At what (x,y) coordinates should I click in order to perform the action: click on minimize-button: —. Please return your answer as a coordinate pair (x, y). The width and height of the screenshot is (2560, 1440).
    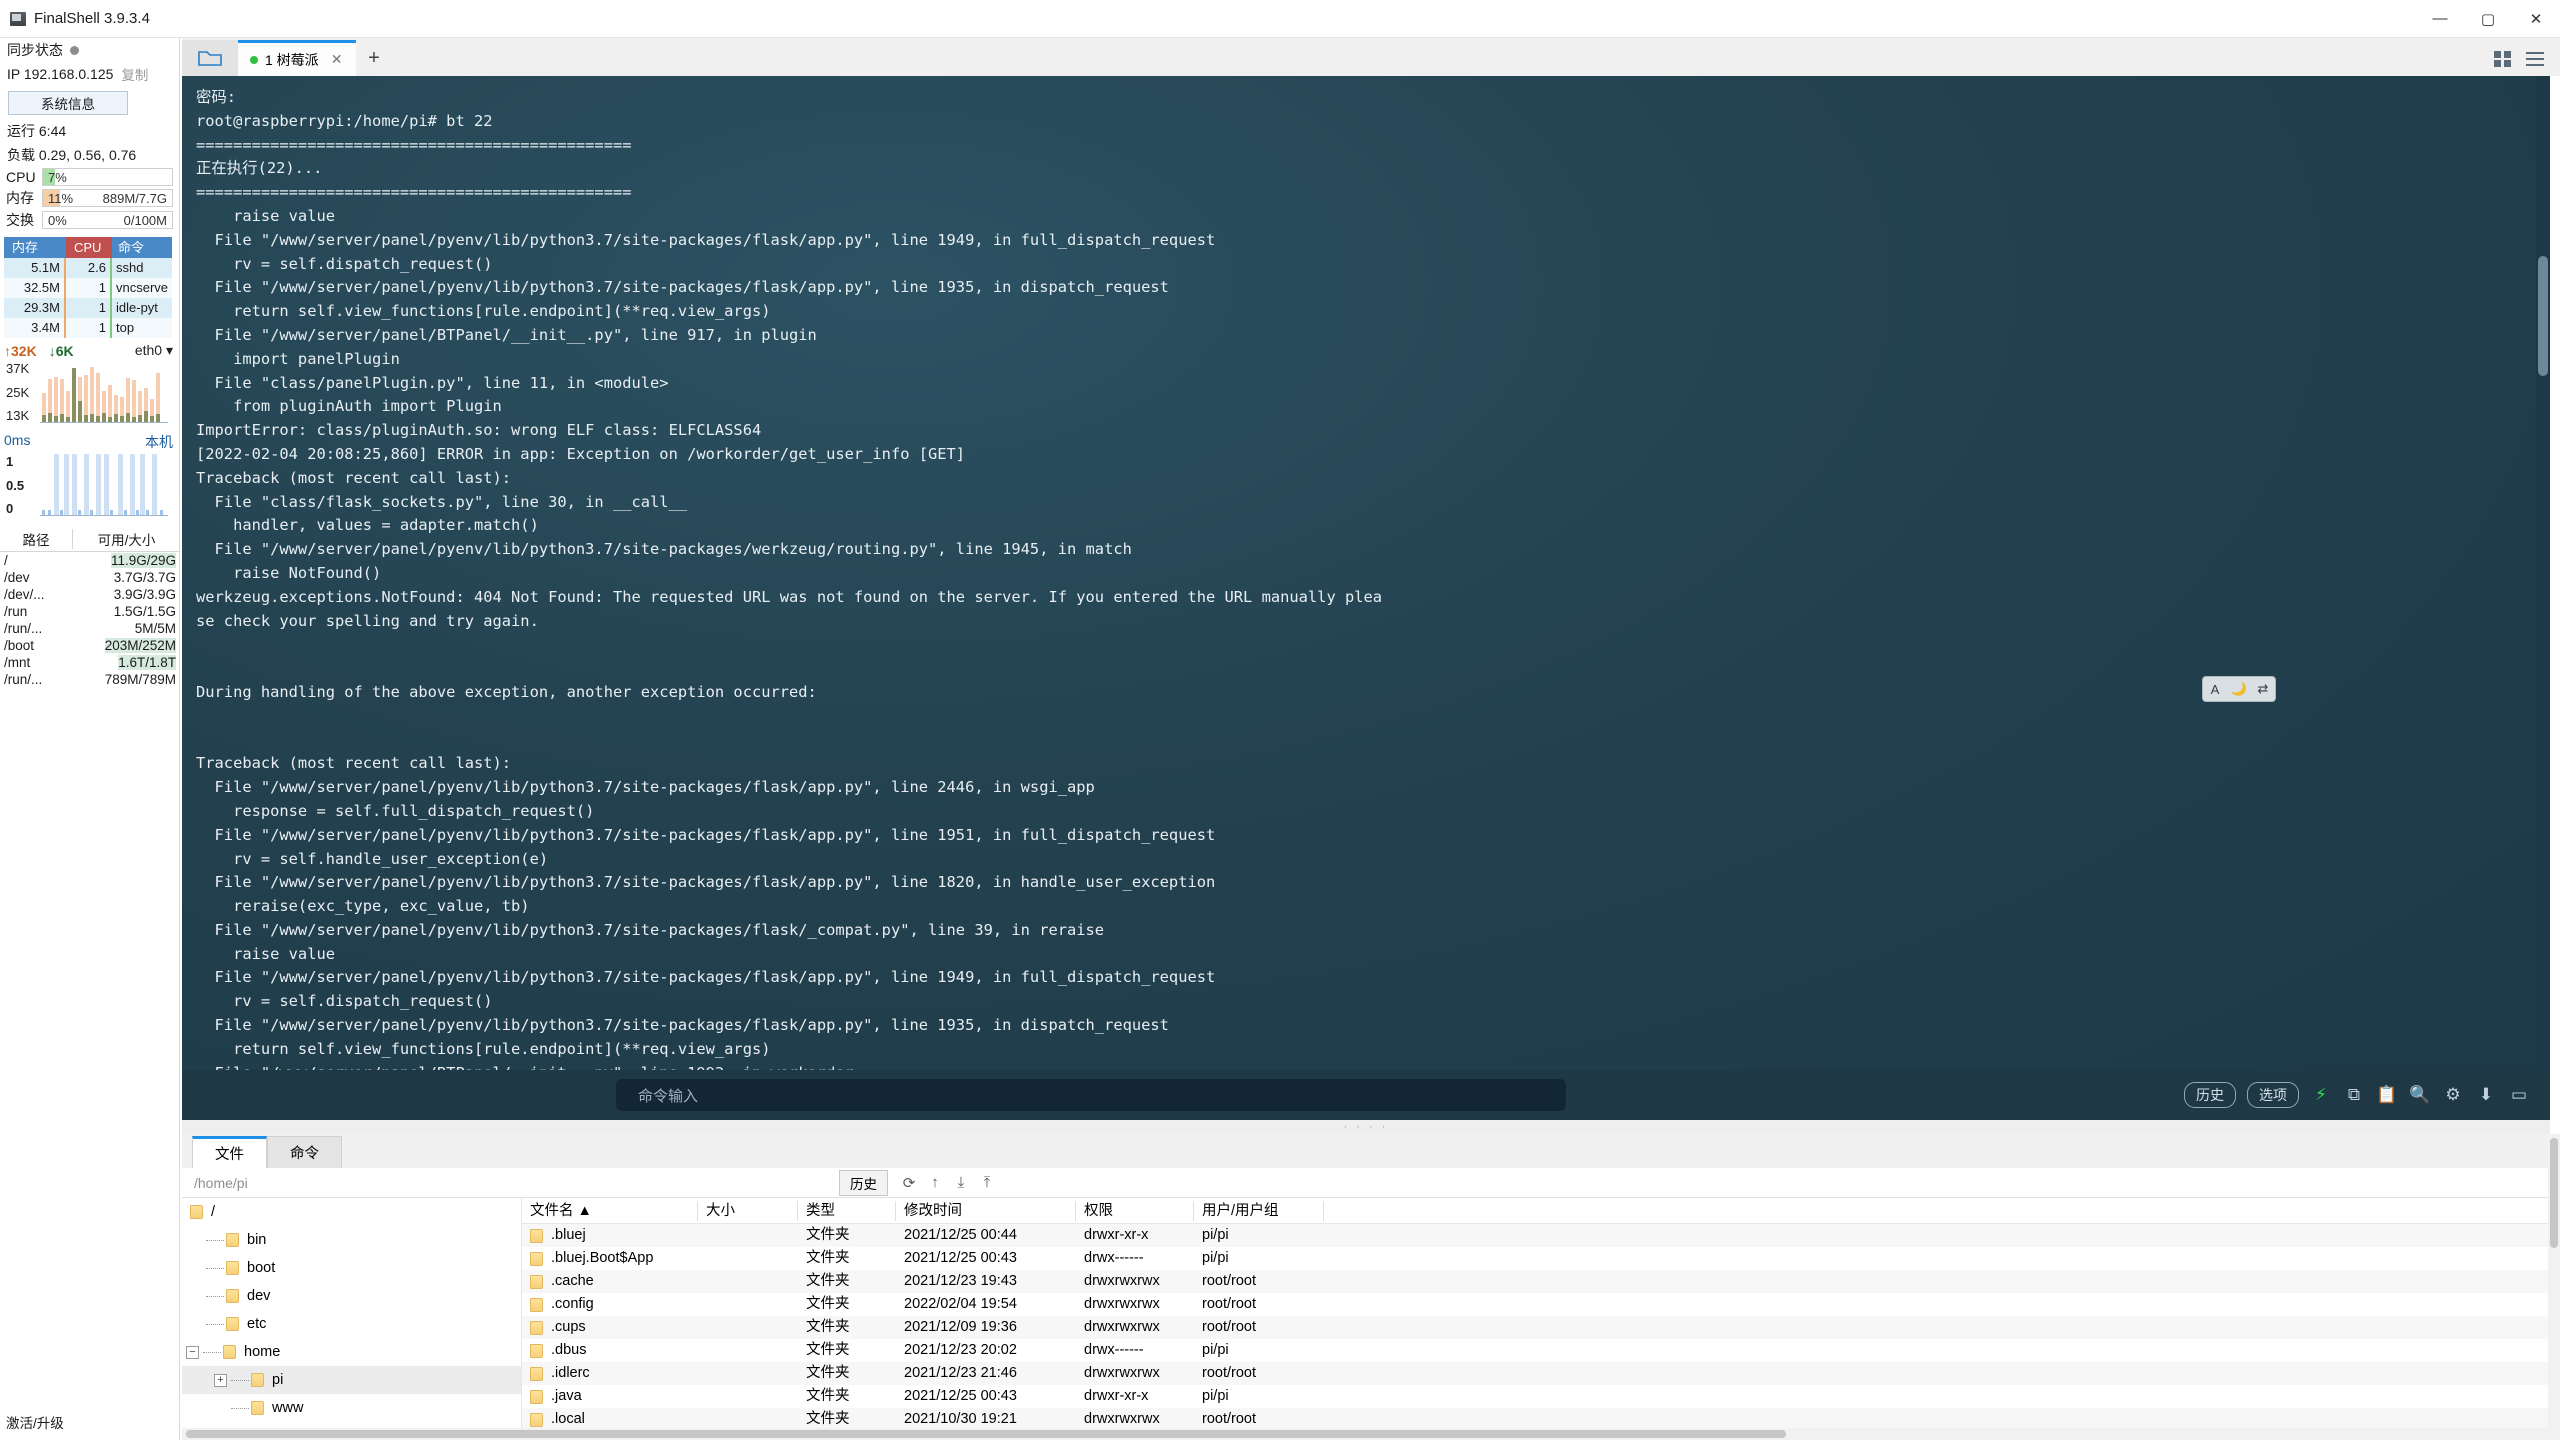
    Looking at the image, I should click on (2440, 19).